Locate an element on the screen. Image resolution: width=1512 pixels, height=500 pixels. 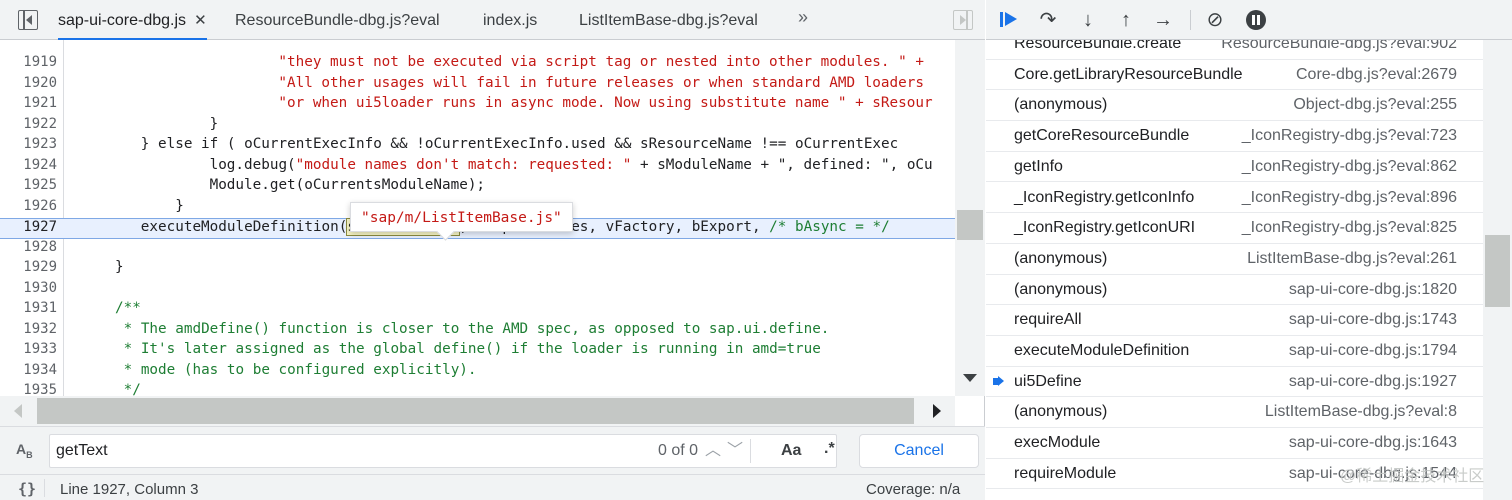
code-line: 1925 Module.get(oCurrentsModuleName); is located at coordinates (477, 187).